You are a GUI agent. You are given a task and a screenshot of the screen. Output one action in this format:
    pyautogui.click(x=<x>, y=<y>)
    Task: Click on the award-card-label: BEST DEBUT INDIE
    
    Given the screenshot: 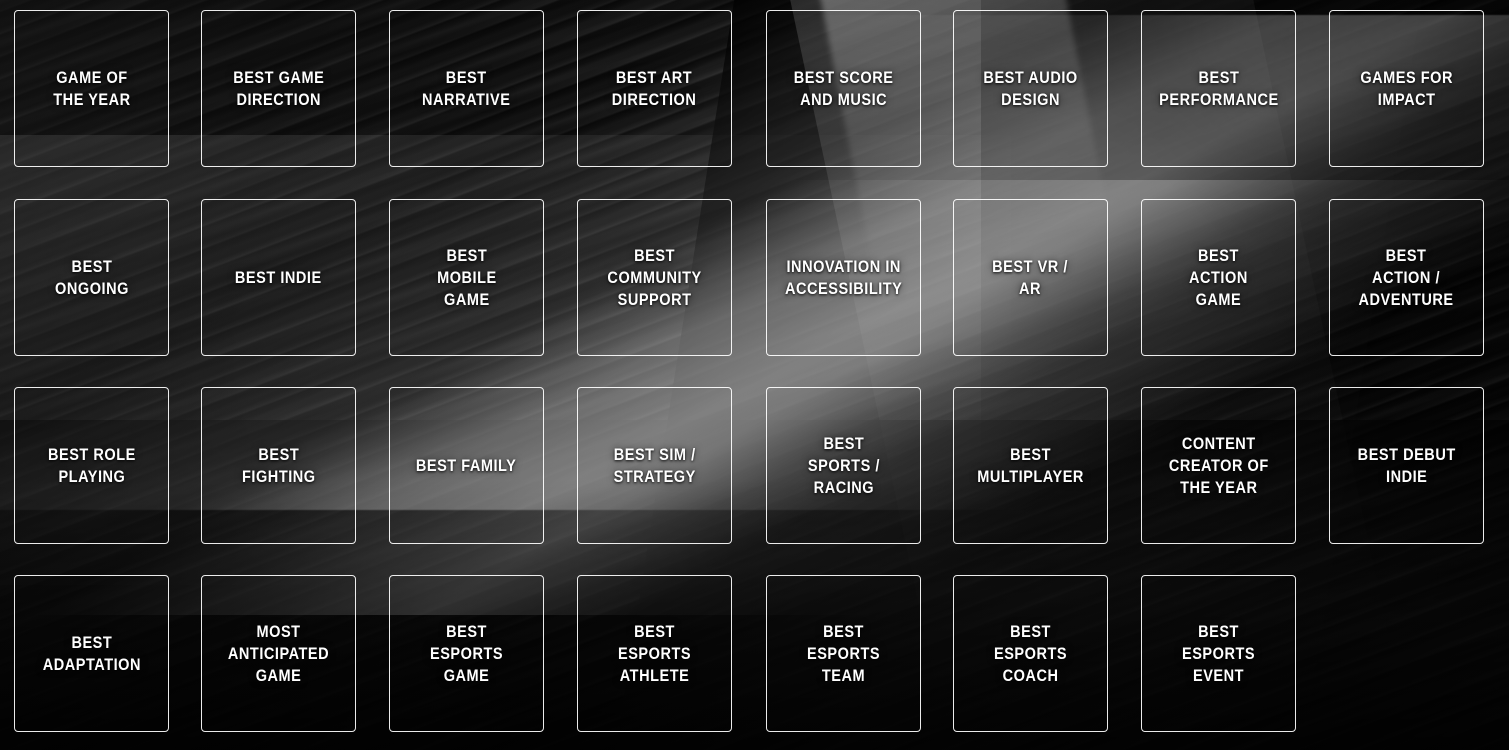 What is the action you would take?
    pyautogui.click(x=1406, y=465)
    